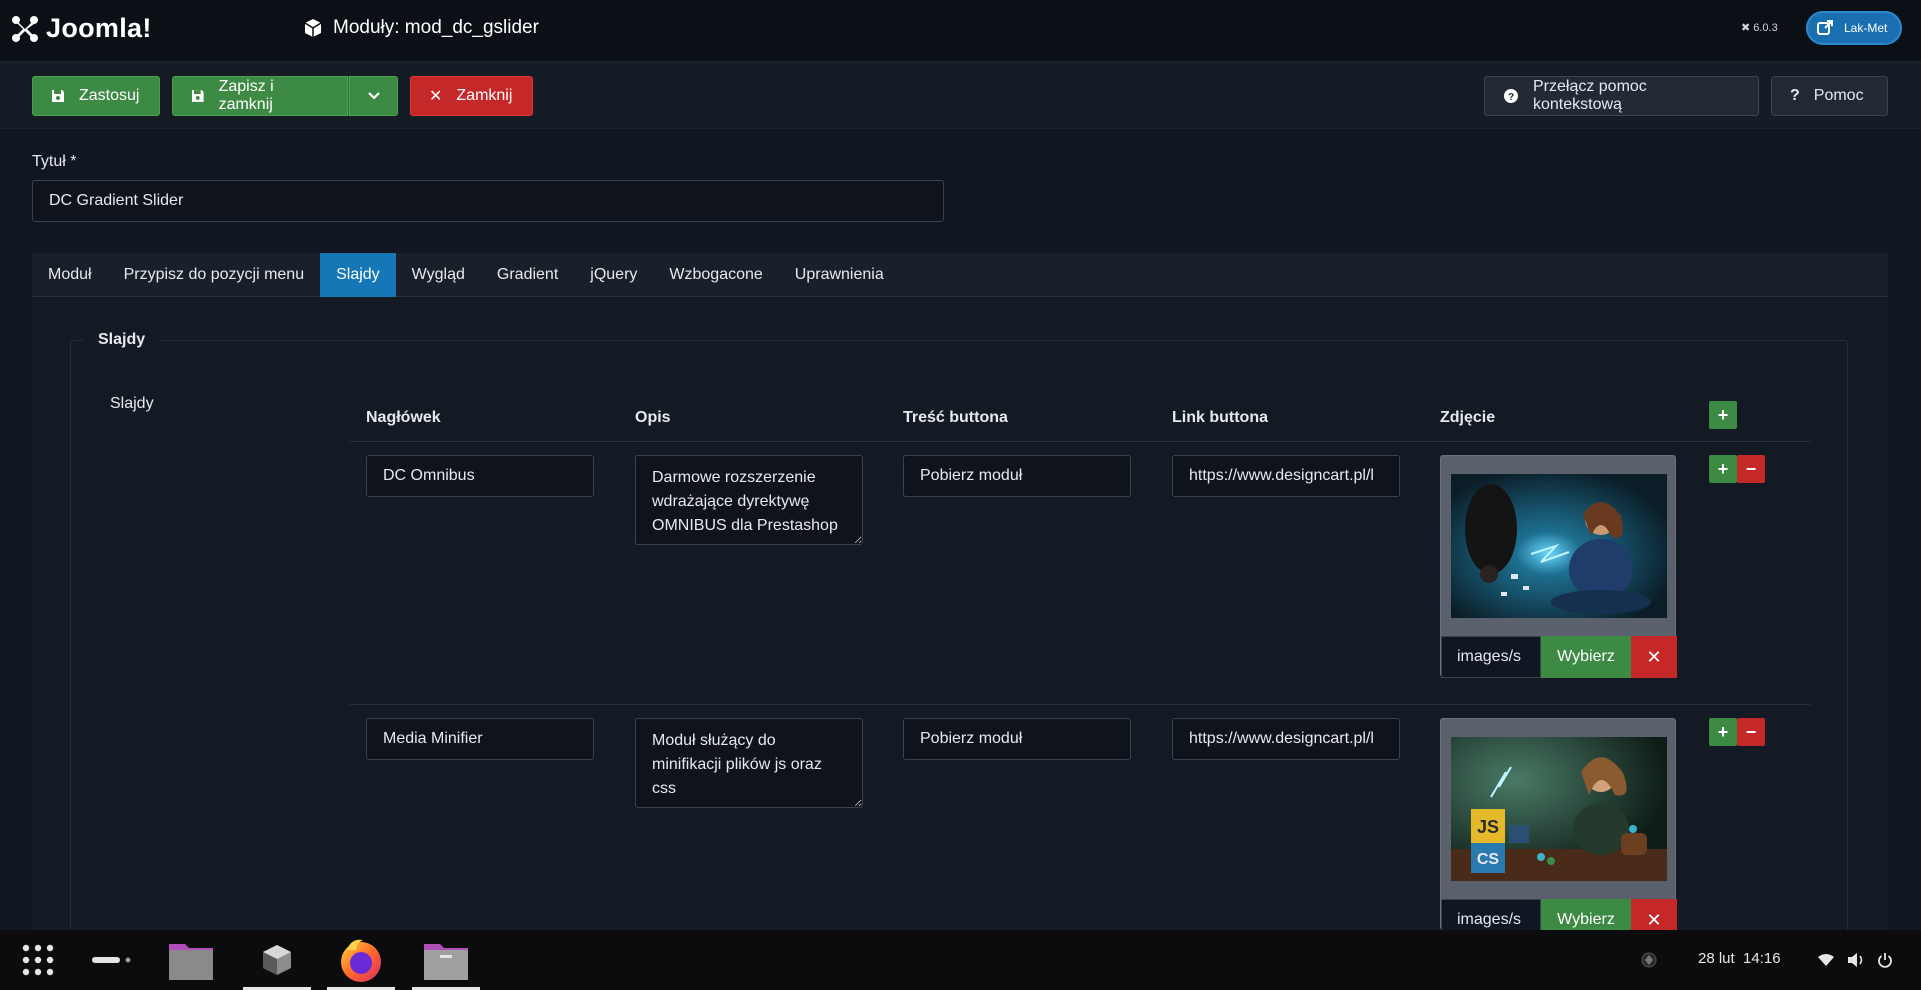 This screenshot has height=990, width=1921. I want to click on wifi-status, so click(1826, 960).